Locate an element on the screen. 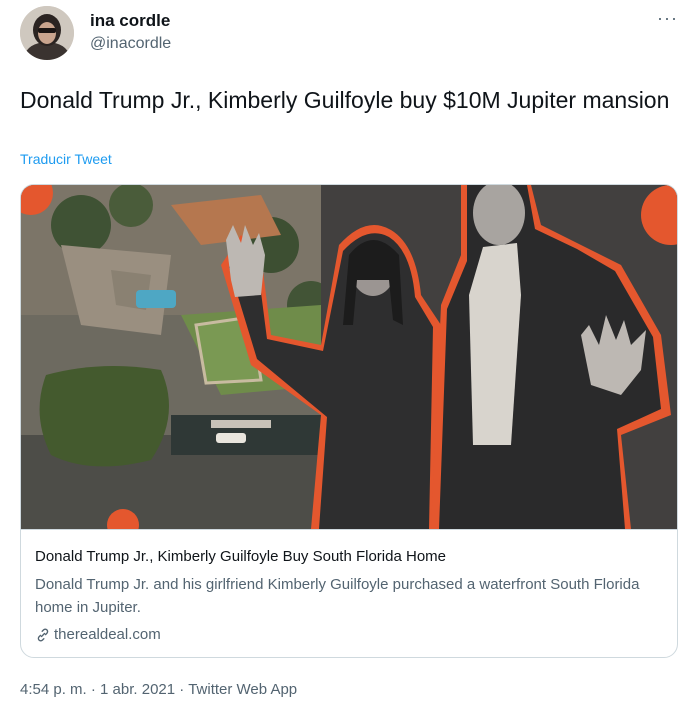 The image size is (700, 706). avatar is located at coordinates (47, 33).